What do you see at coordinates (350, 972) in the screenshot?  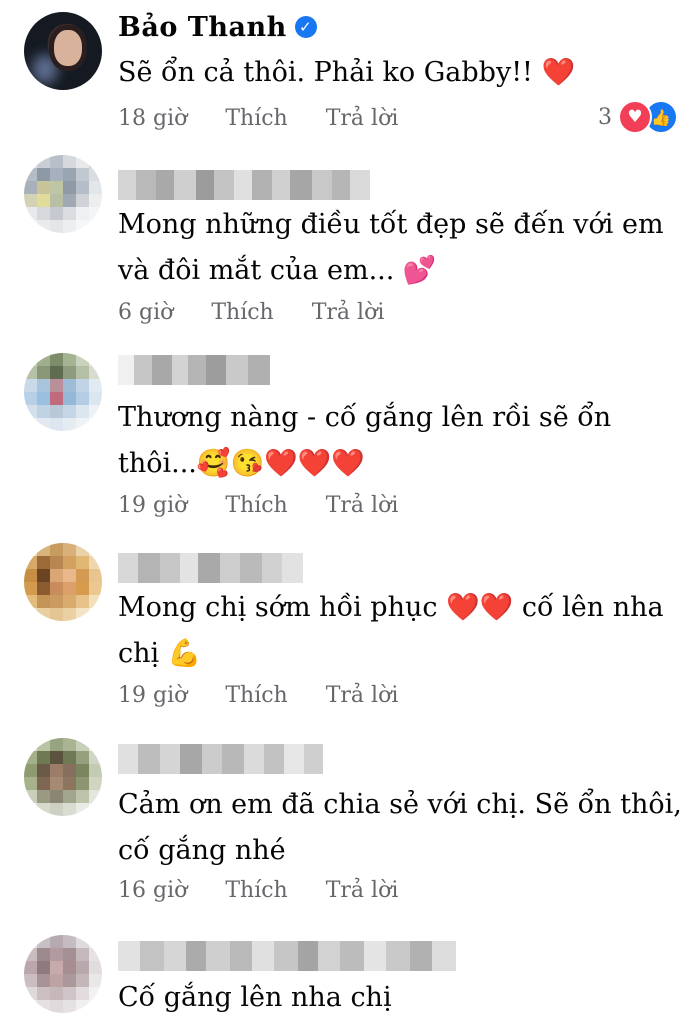 I see `comment-item: Cố gắng lên nha chị` at bounding box center [350, 972].